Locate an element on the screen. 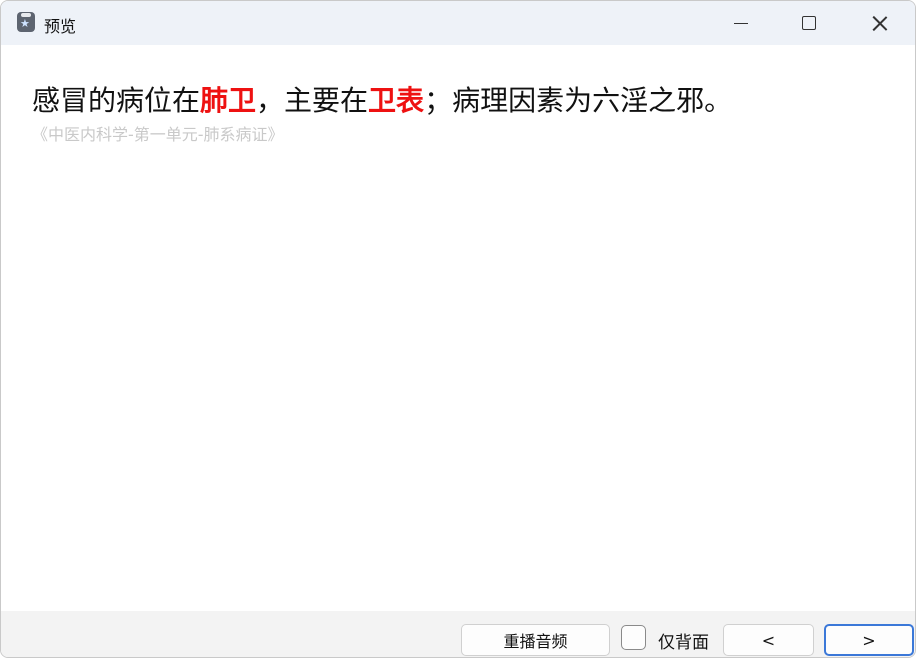  replay-audio-button: 重播音频 is located at coordinates (535, 640).